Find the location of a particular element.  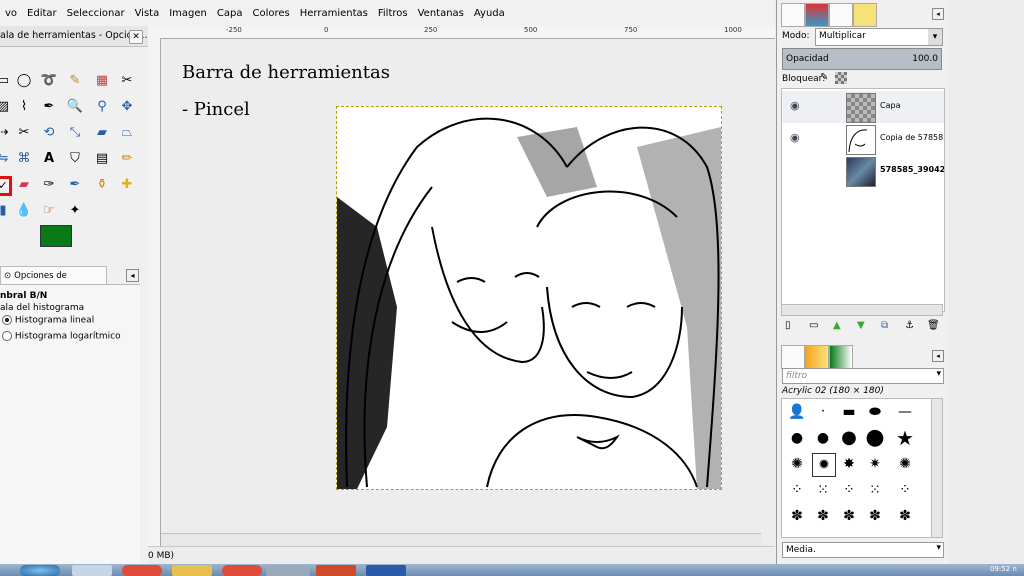

brush-spacing-select: Media. ▾ is located at coordinates (863, 550).